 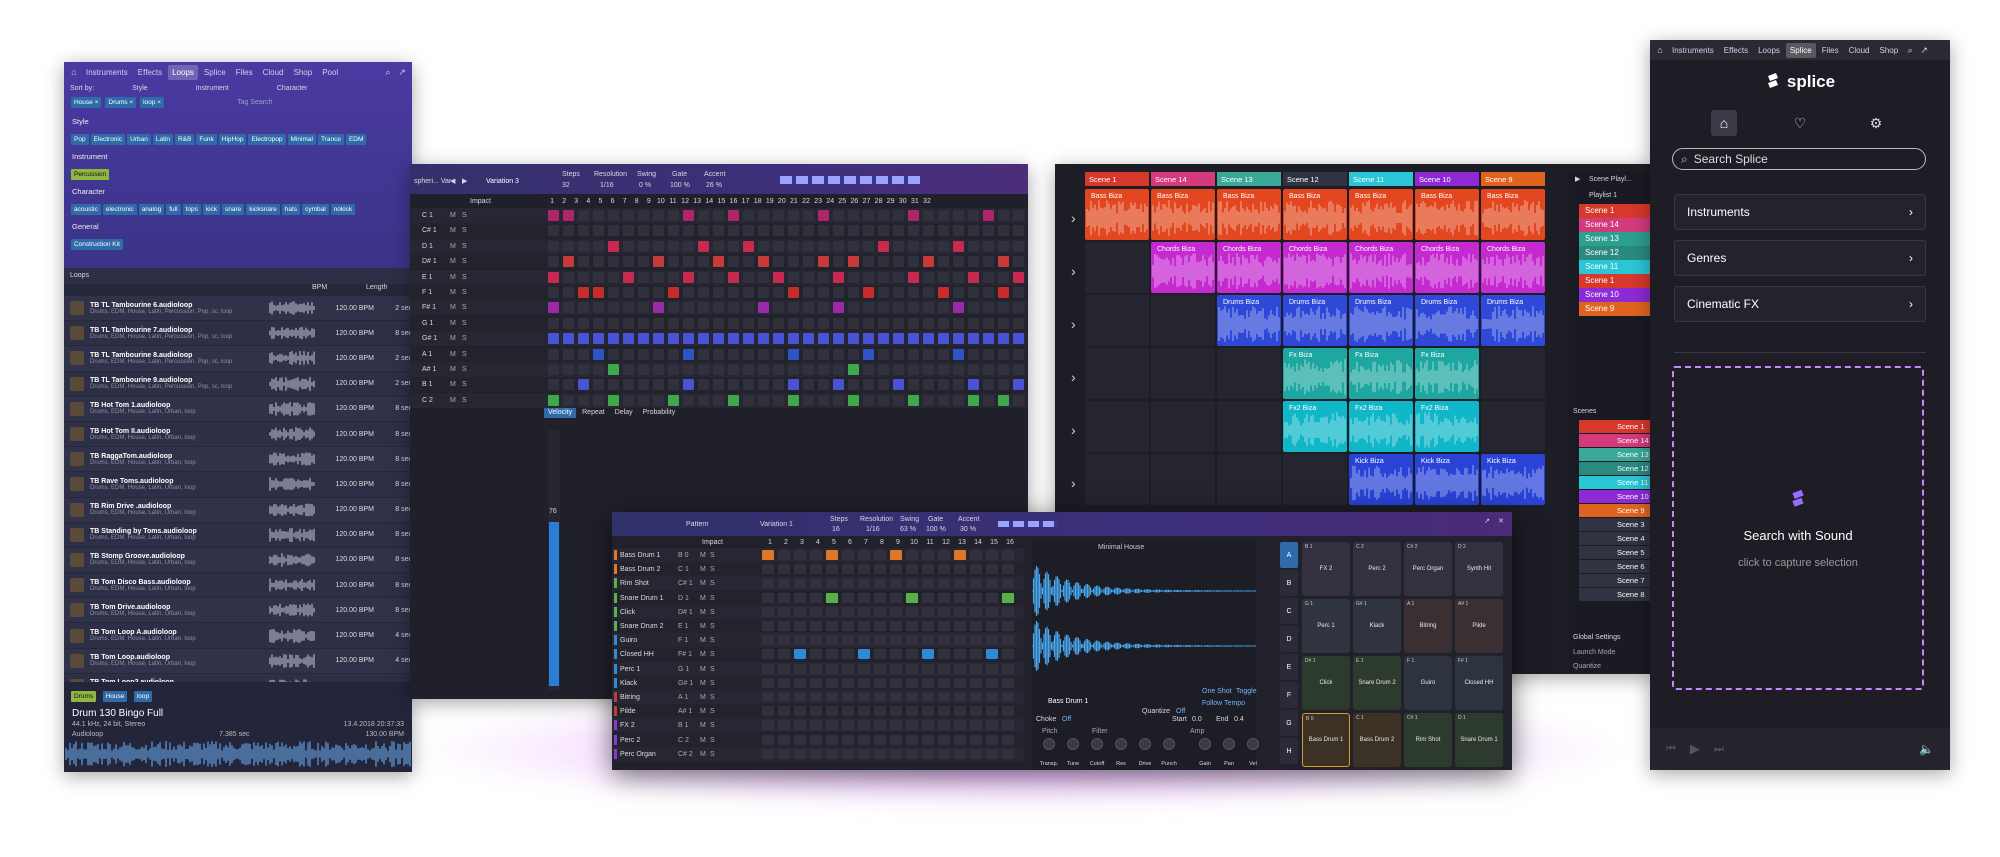 I want to click on clip: Drums Biza, so click(x=1315, y=320).